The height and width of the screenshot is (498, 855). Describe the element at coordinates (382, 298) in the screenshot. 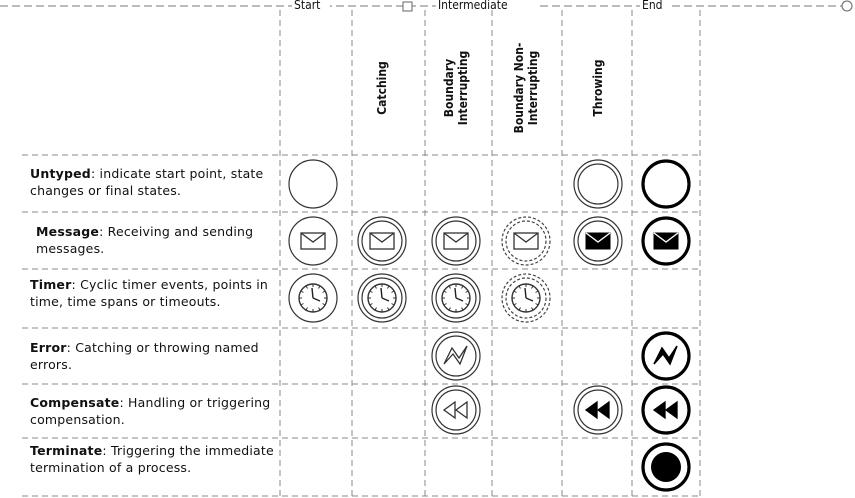

I see `timer-catching-clock-icon` at that location.